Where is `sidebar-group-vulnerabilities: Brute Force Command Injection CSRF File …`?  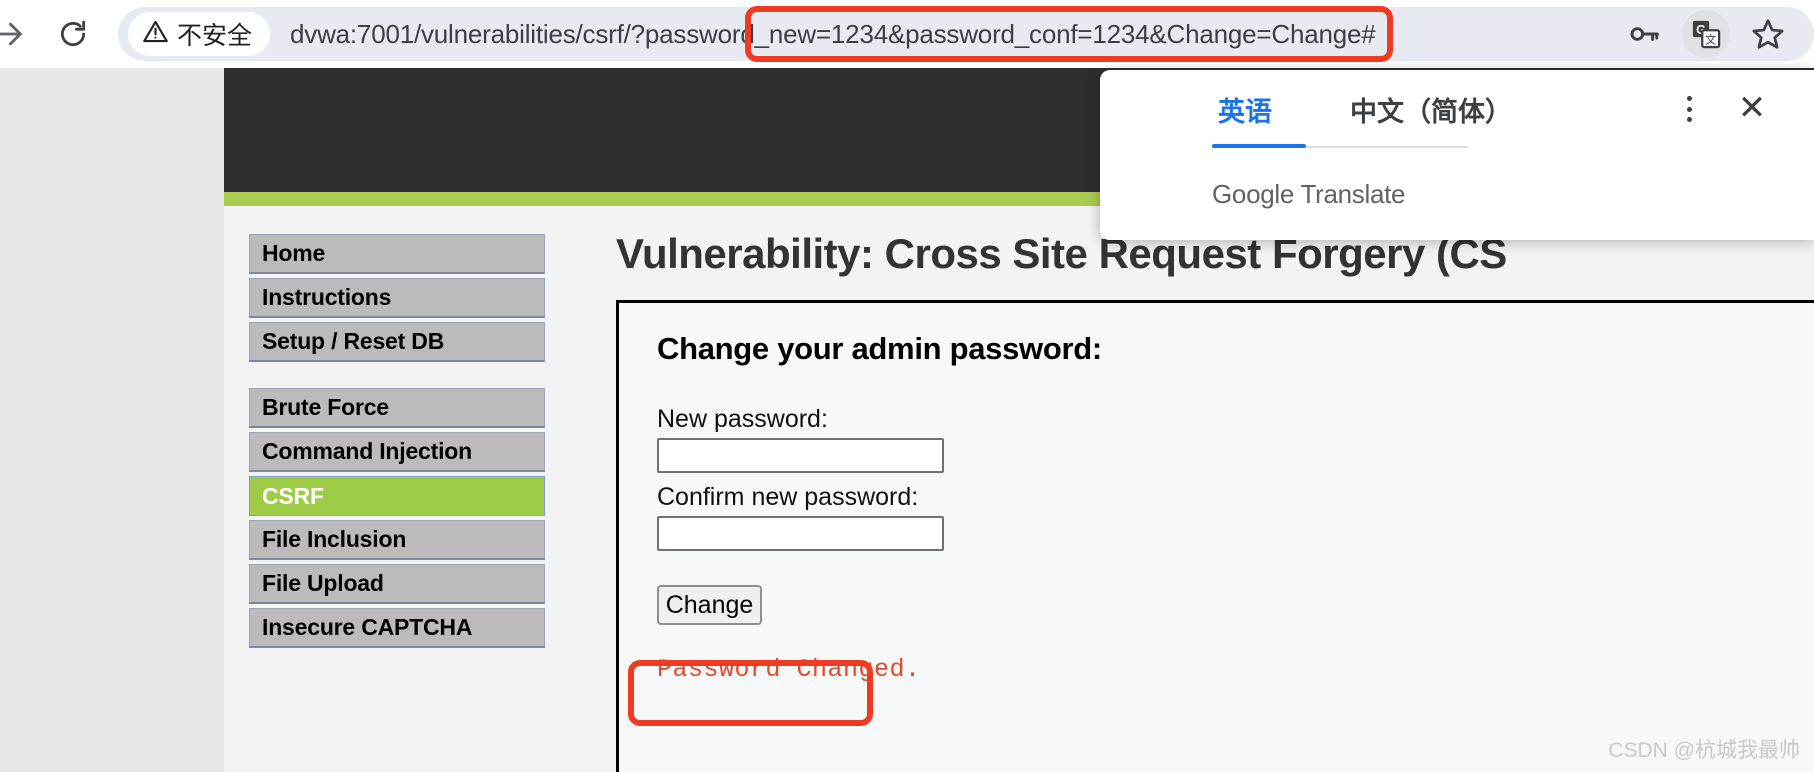
sidebar-group-vulnerabilities: Brute Force Command Injection CSRF File … is located at coordinates (397, 518).